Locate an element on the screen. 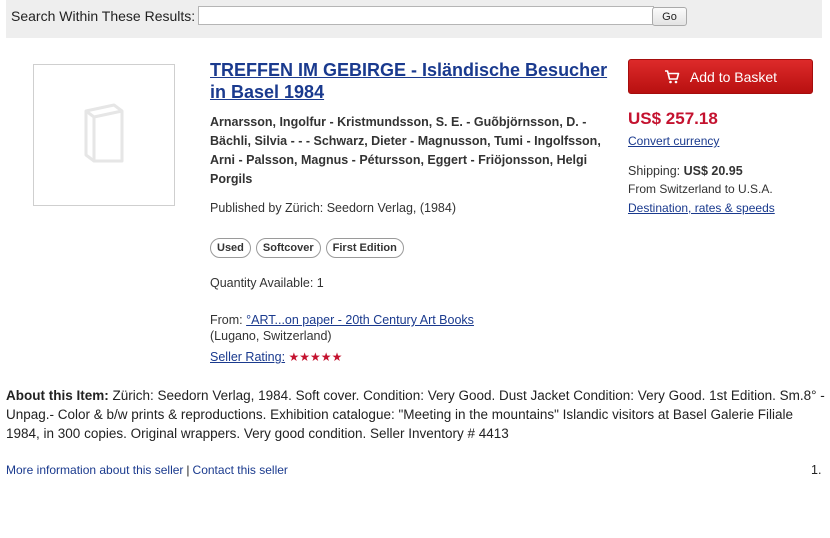  add-to-basket-label: Add to Basket is located at coordinates (733, 76).